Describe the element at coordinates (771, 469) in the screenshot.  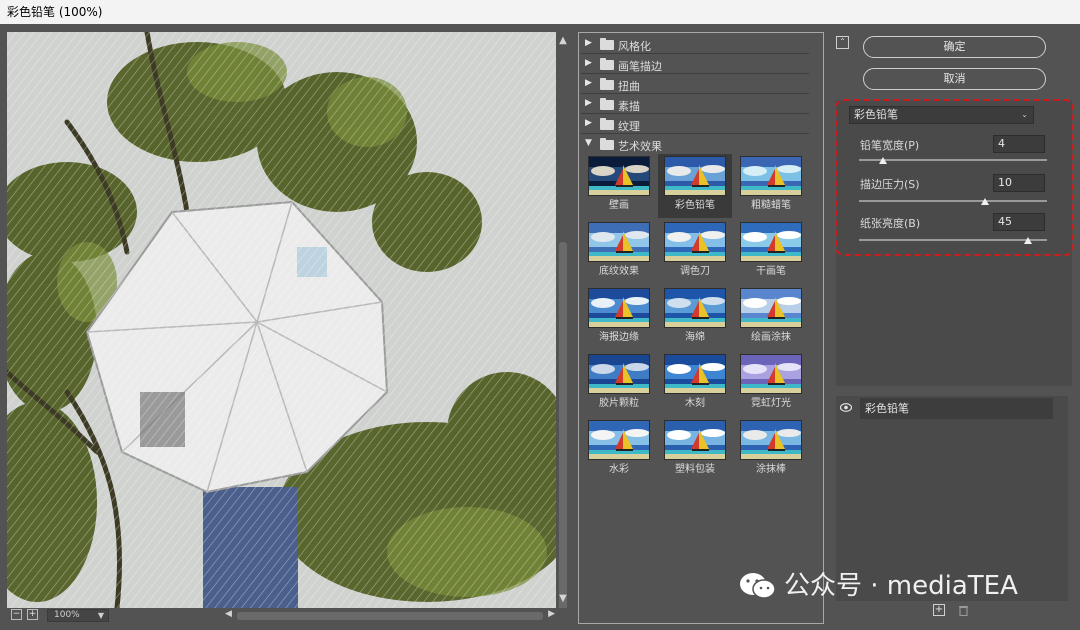
I see `filter-label: 涂抹棒` at that location.